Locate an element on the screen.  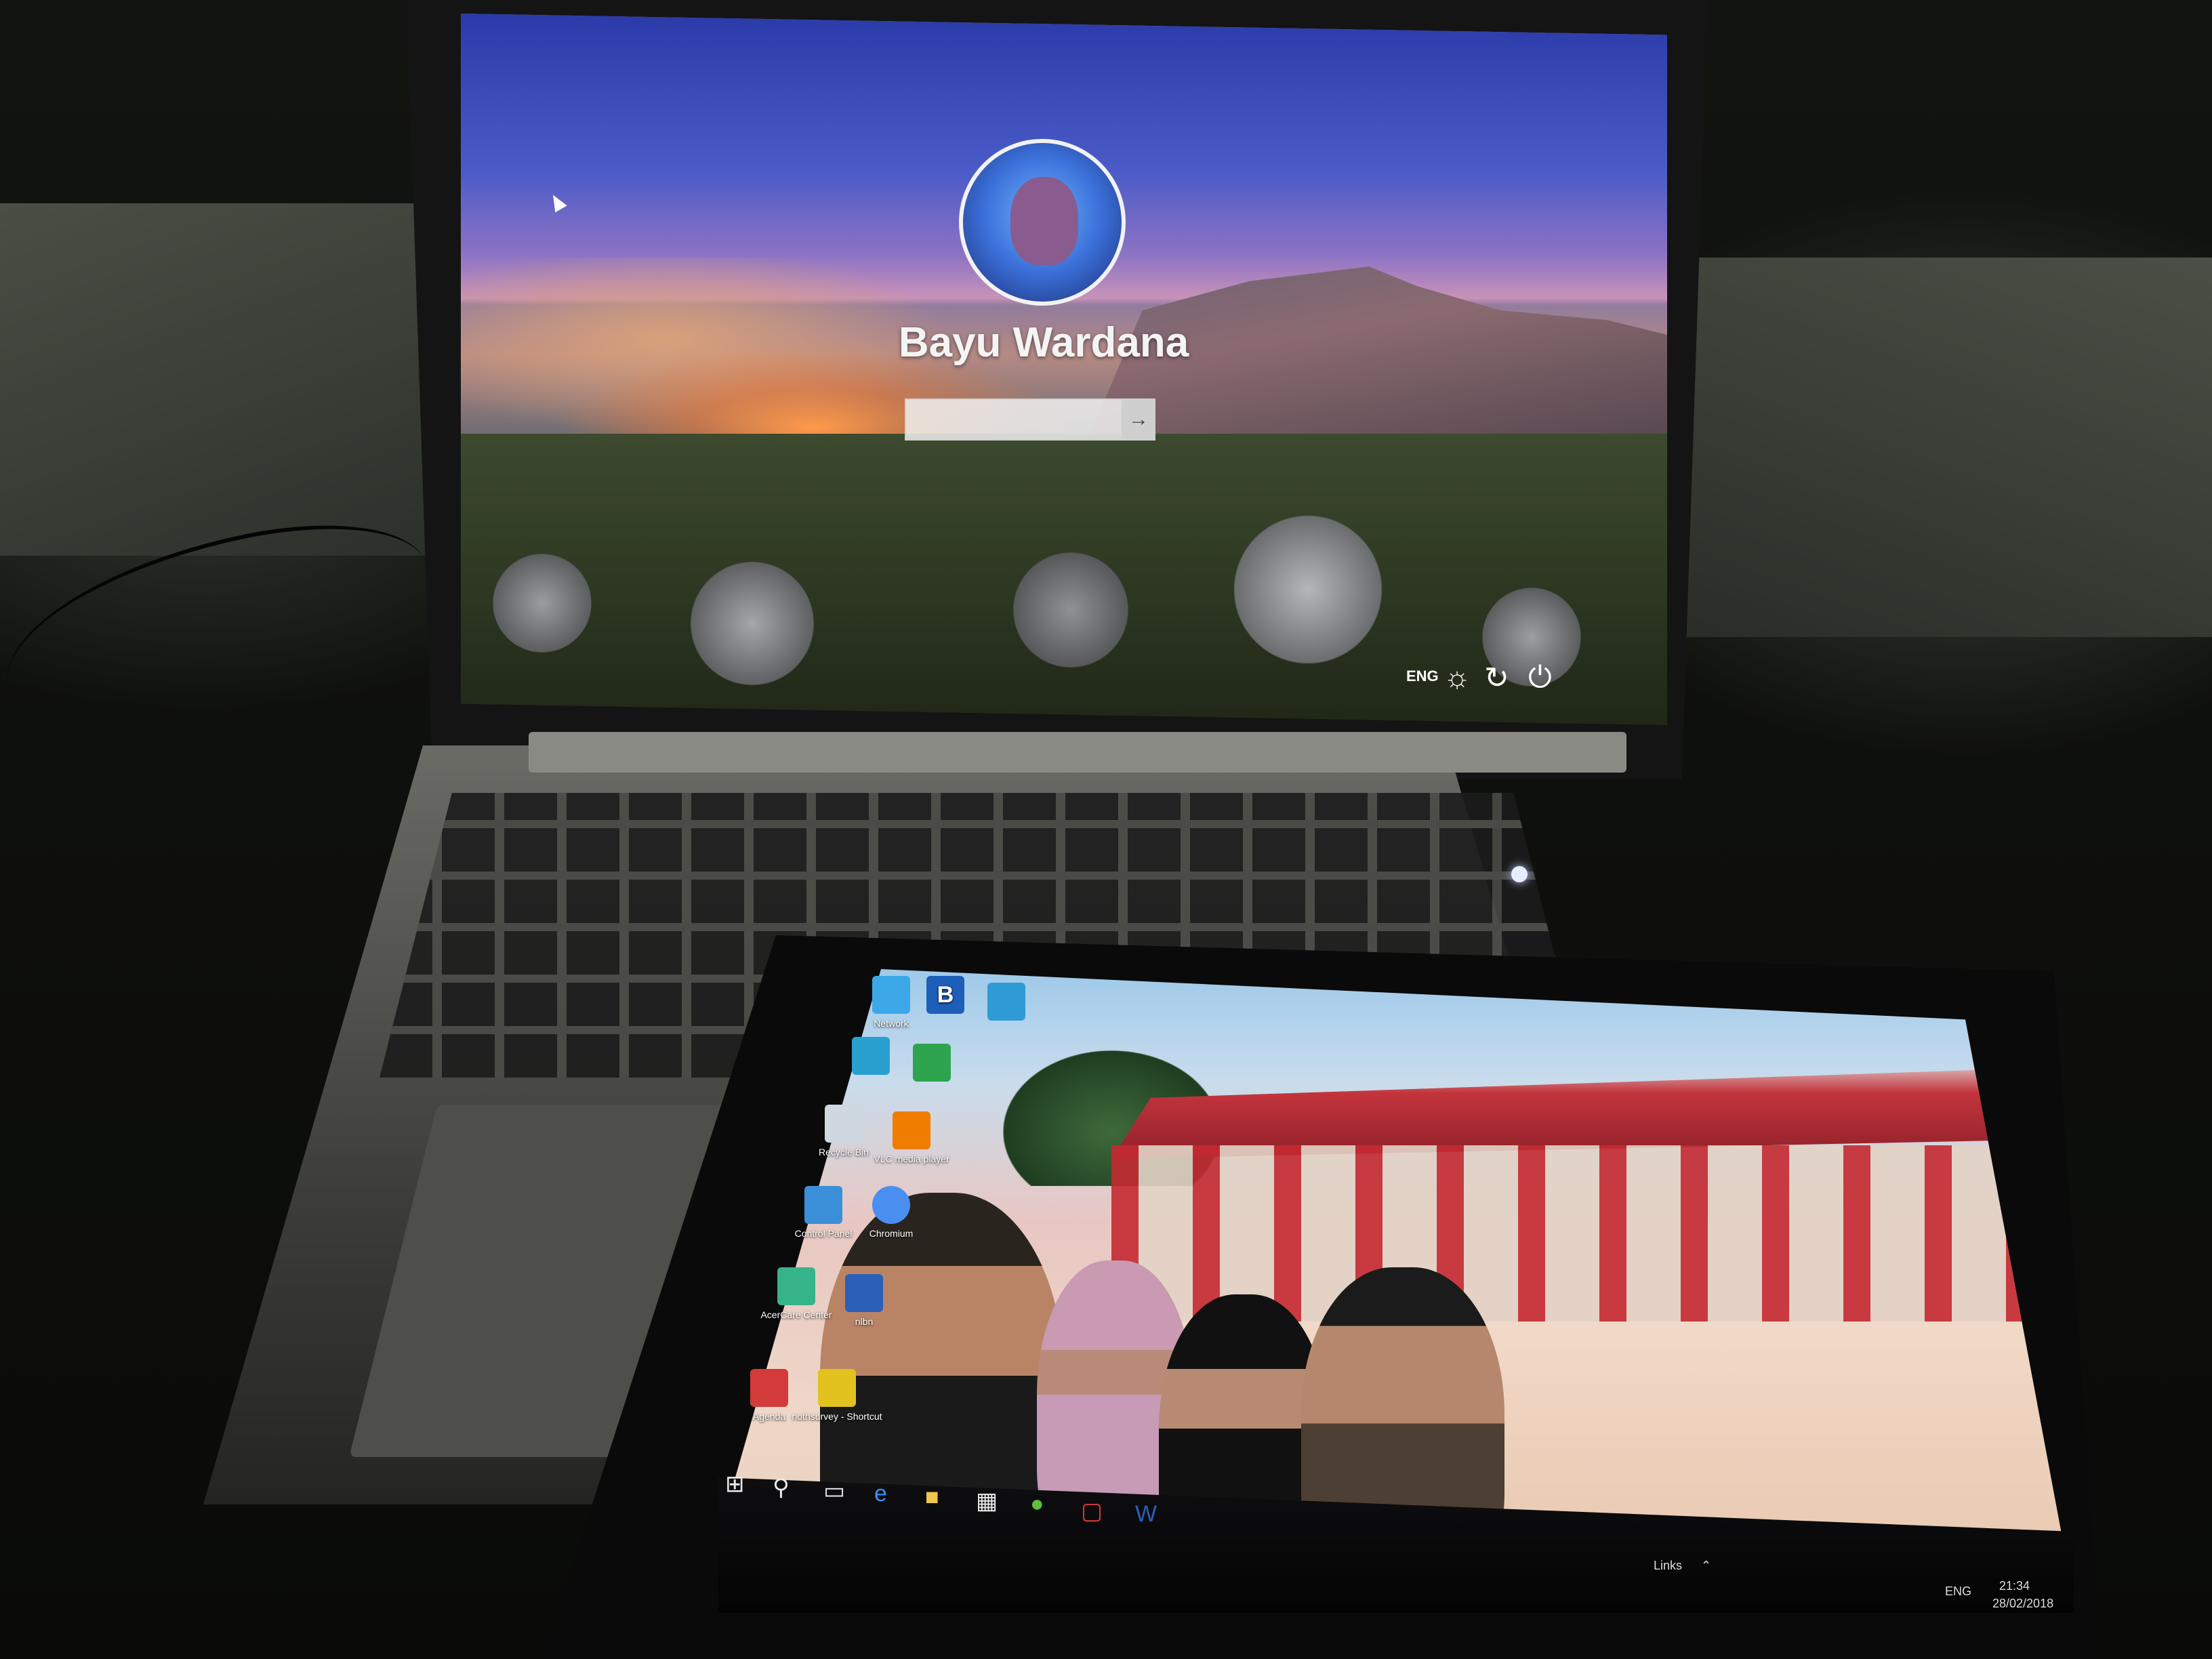
desktop-icon-vlc: VLC media player is located at coordinates (911, 1137).